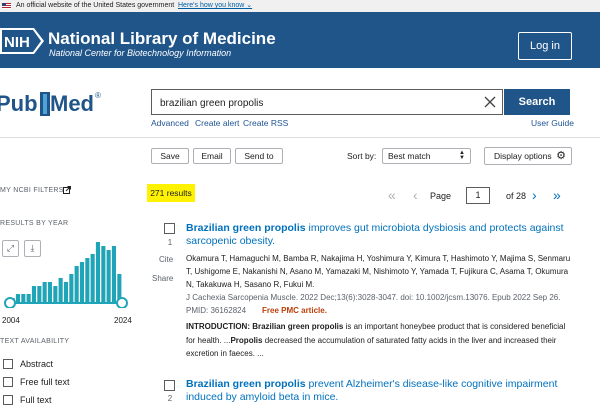  Describe the element at coordinates (415, 195) in the screenshot. I see `prev-page-icon: ‹` at that location.